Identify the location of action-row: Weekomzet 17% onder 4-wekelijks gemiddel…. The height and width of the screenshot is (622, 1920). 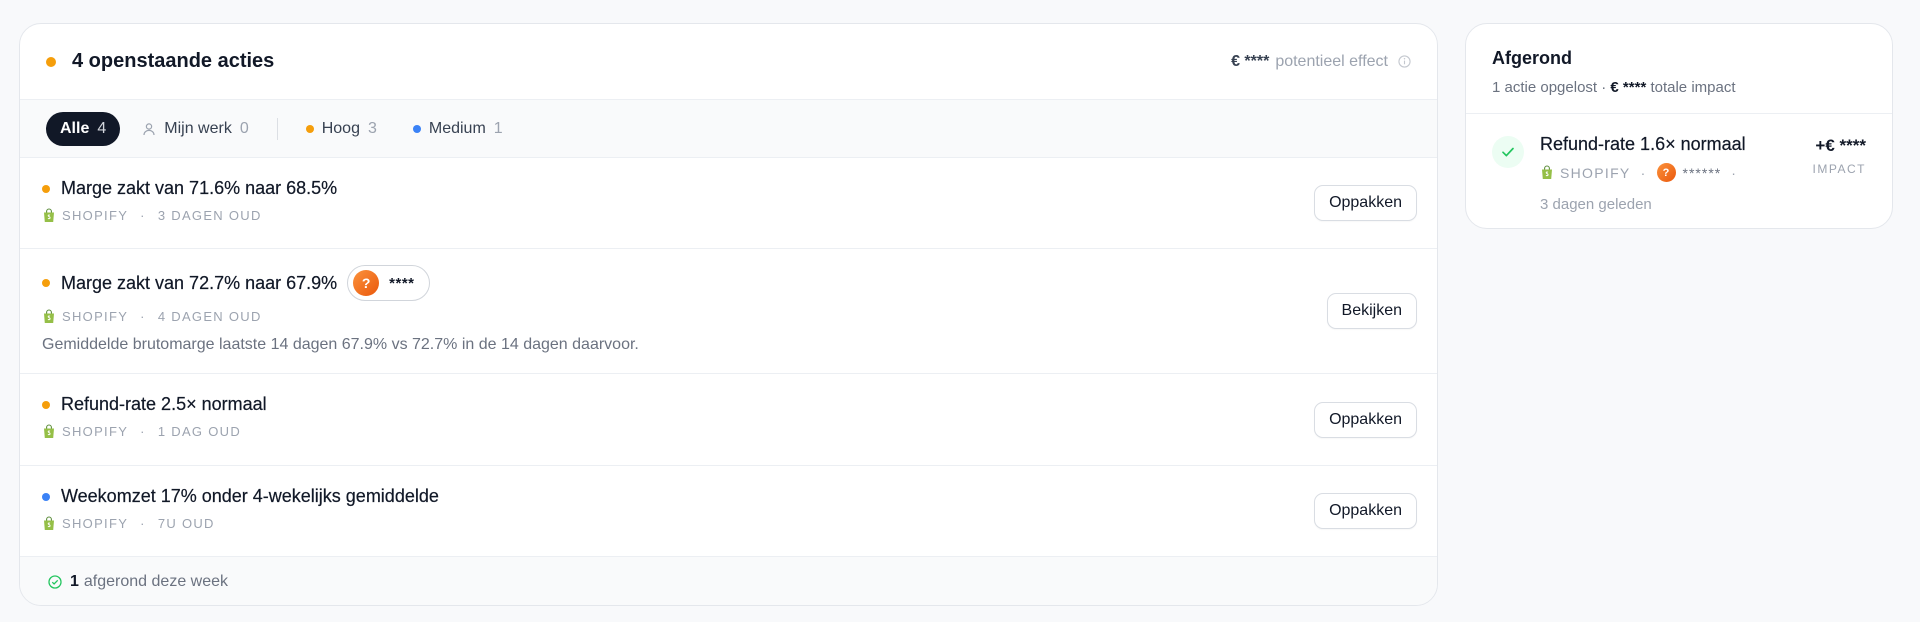
(728, 511).